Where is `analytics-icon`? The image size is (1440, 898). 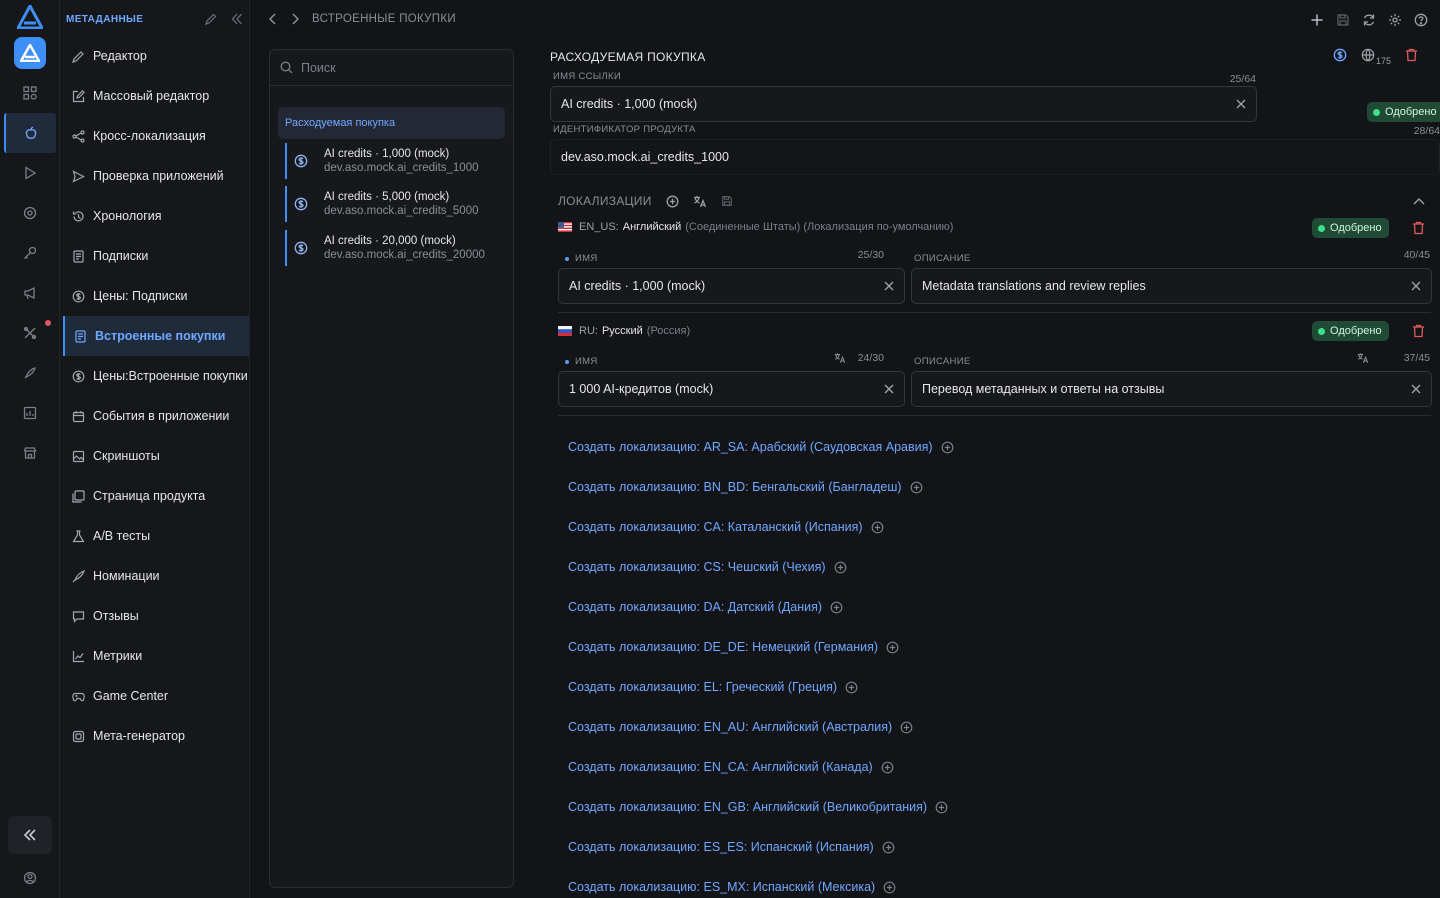 analytics-icon is located at coordinates (30, 413).